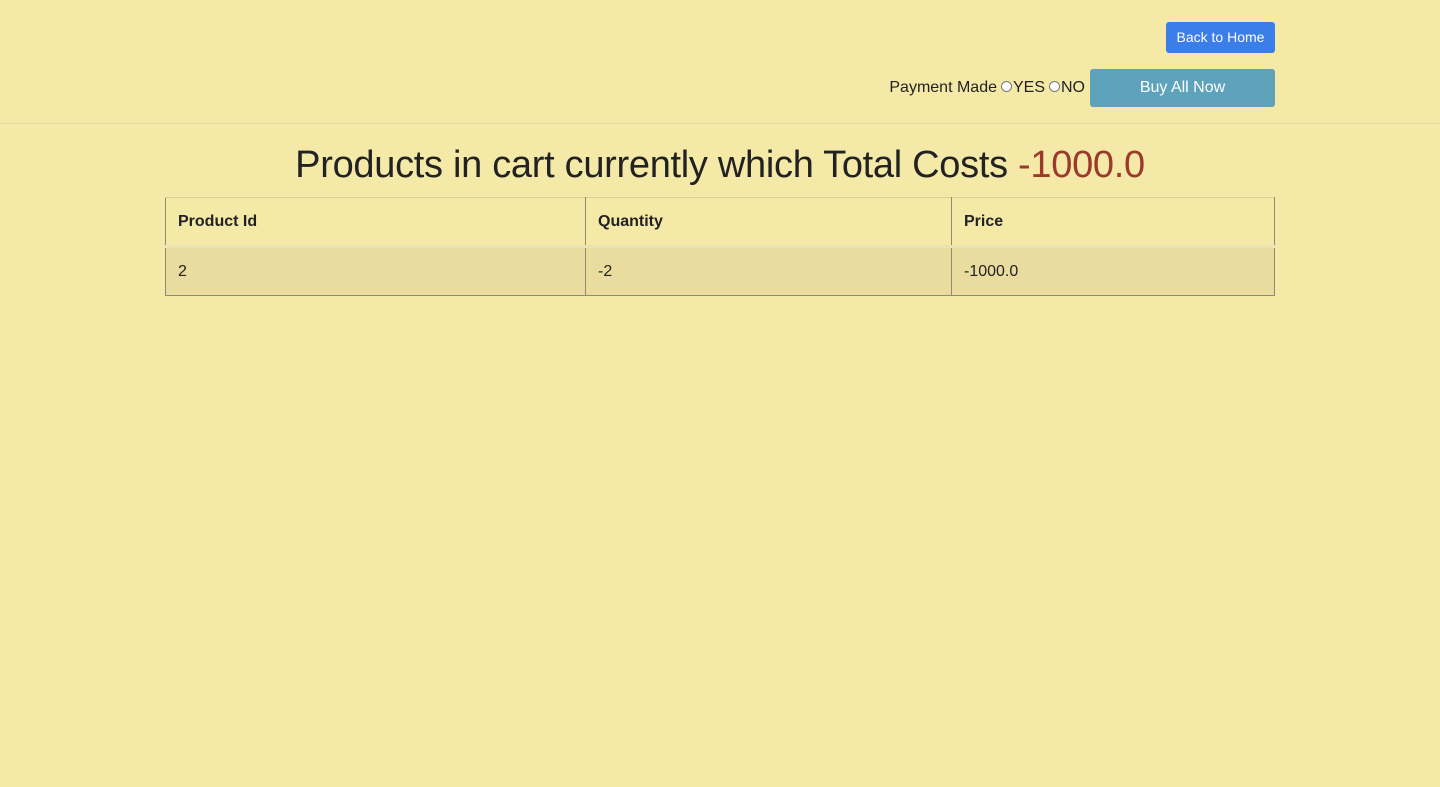 This screenshot has height=787, width=1440. I want to click on table-row: 2 -2 -1000.0, so click(720, 271).